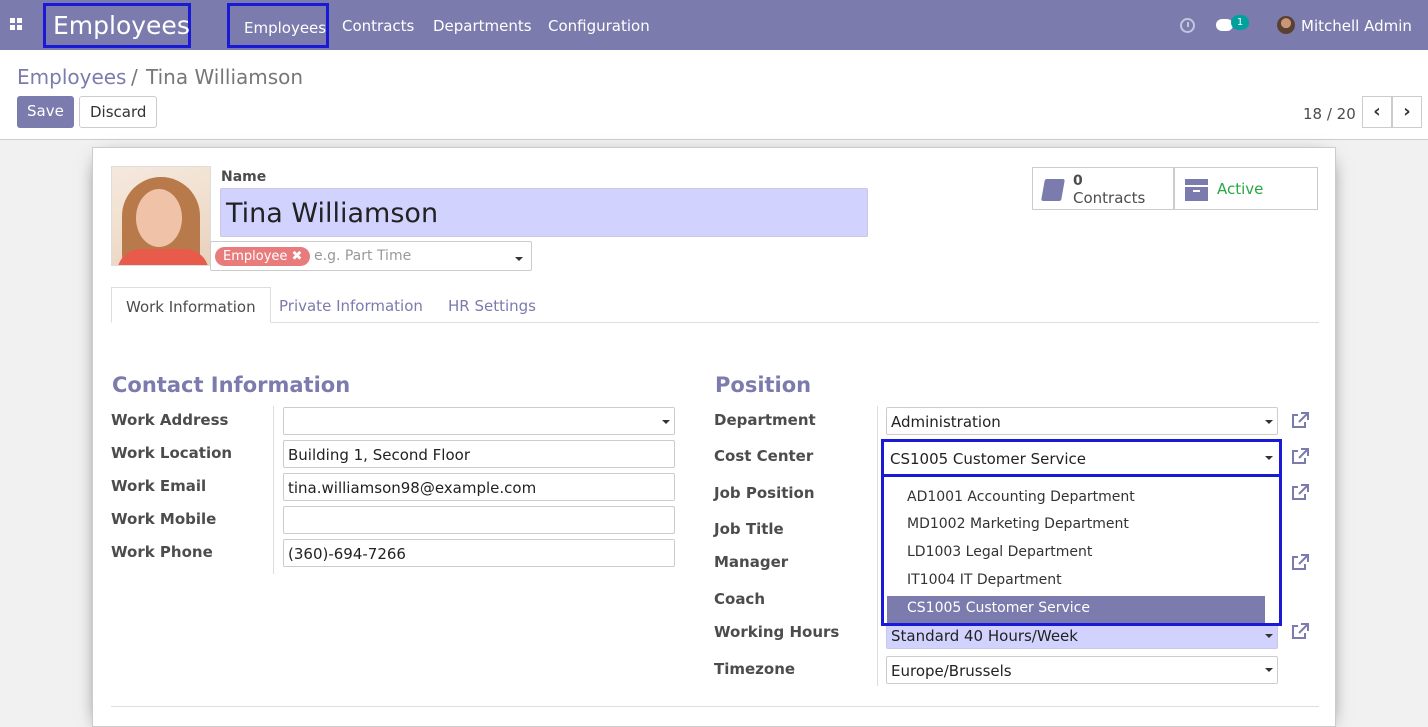 The image size is (1428, 727). What do you see at coordinates (170, 420) in the screenshot?
I see `work-address-label: Work Address` at bounding box center [170, 420].